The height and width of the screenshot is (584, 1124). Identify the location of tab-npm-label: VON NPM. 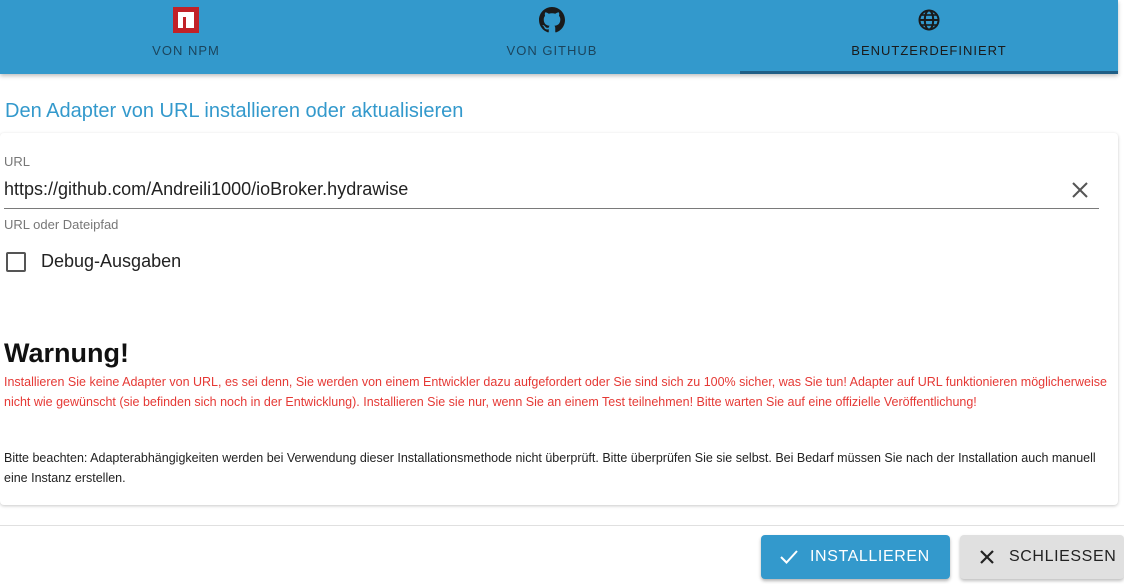
(186, 50).